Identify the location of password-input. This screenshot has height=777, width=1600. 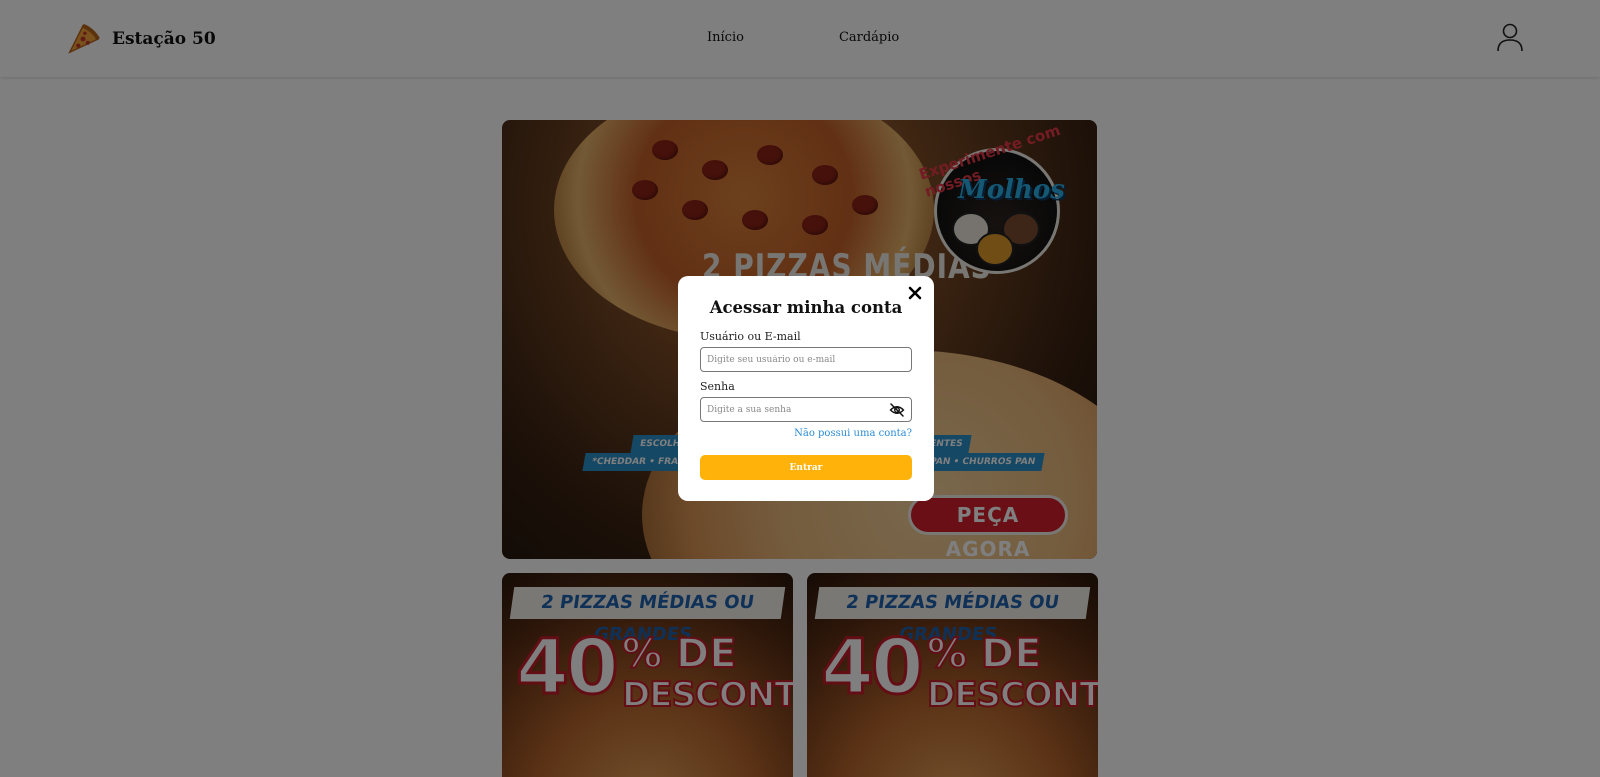
(806, 409).